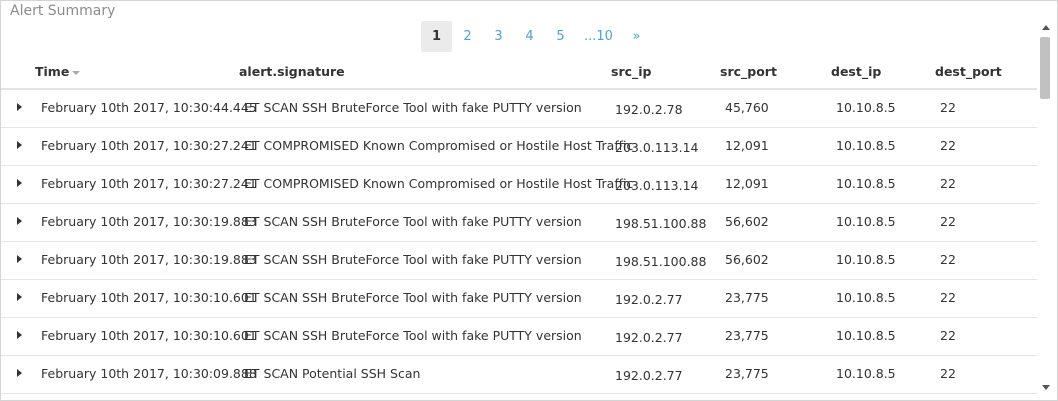 The height and width of the screenshot is (401, 1058). Describe the element at coordinates (636, 36) in the screenshot. I see `next-page-button: »` at that location.